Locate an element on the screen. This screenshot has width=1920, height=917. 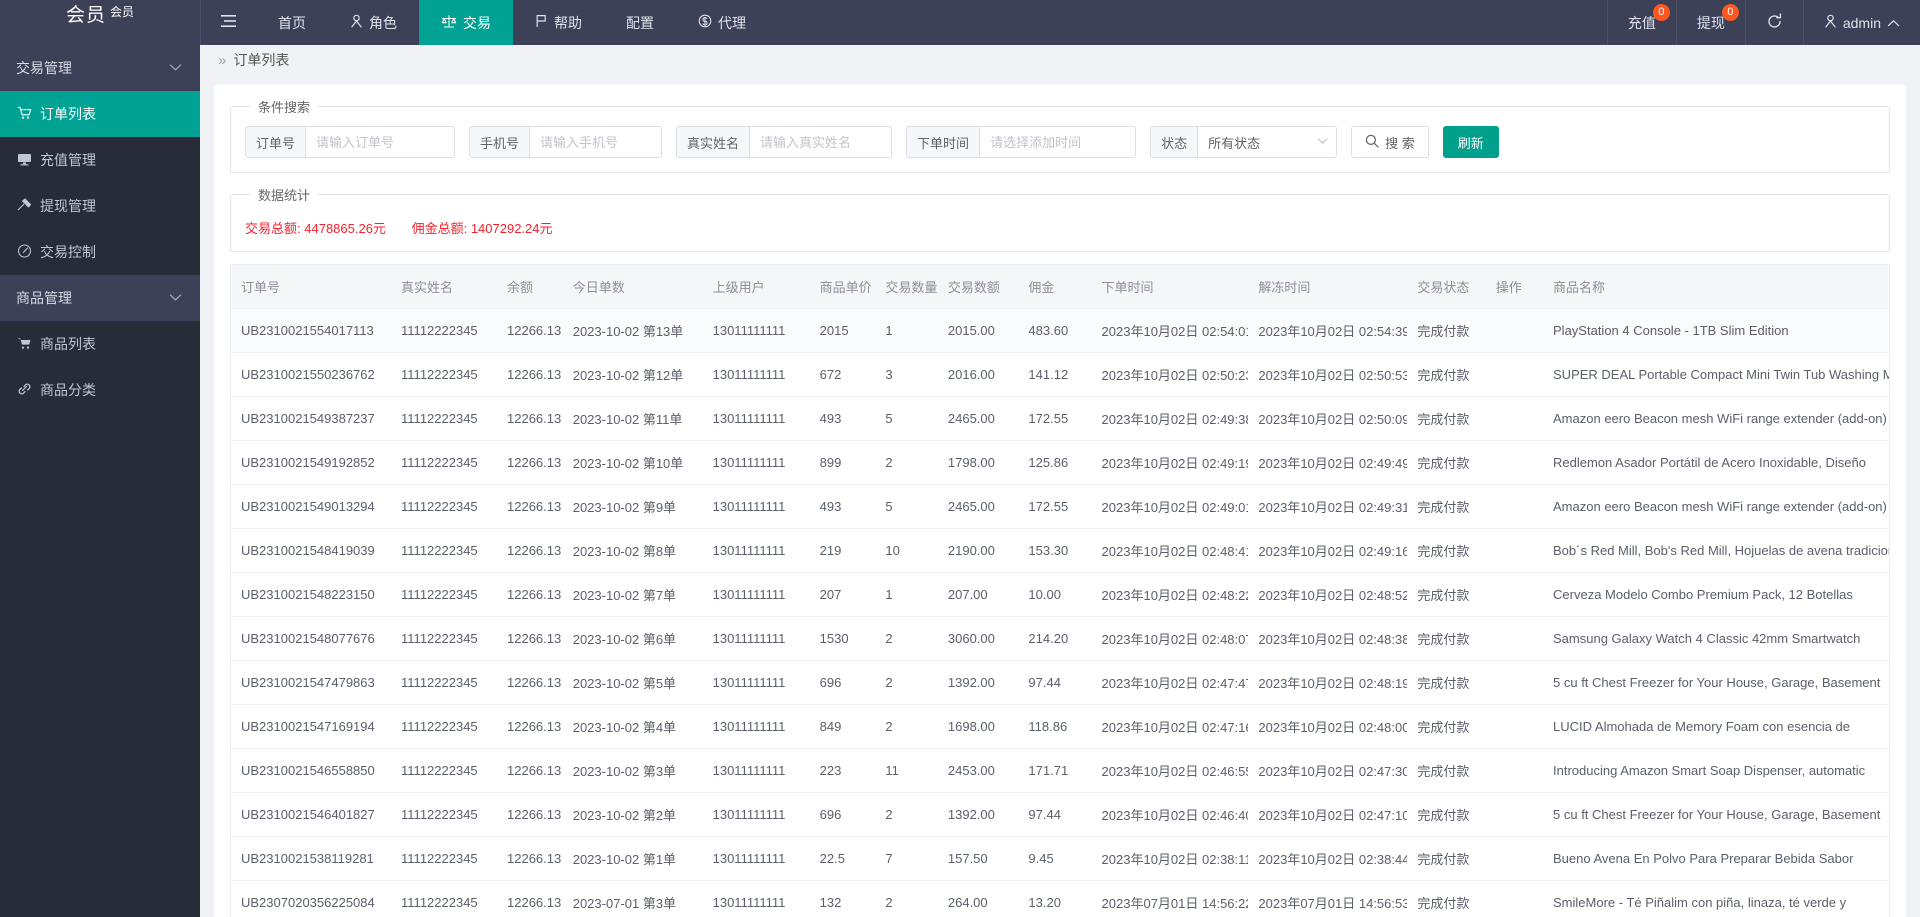
order-no-cell: UB2310021549013294 is located at coordinates (311, 507).